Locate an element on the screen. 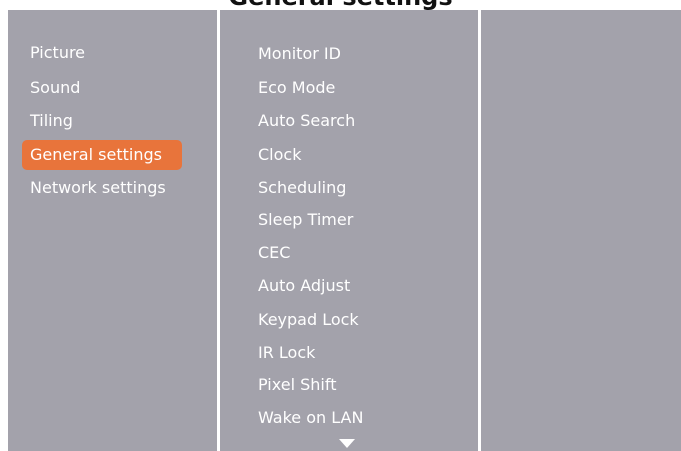  menu-item-tiling: Tiling is located at coordinates (102, 121).